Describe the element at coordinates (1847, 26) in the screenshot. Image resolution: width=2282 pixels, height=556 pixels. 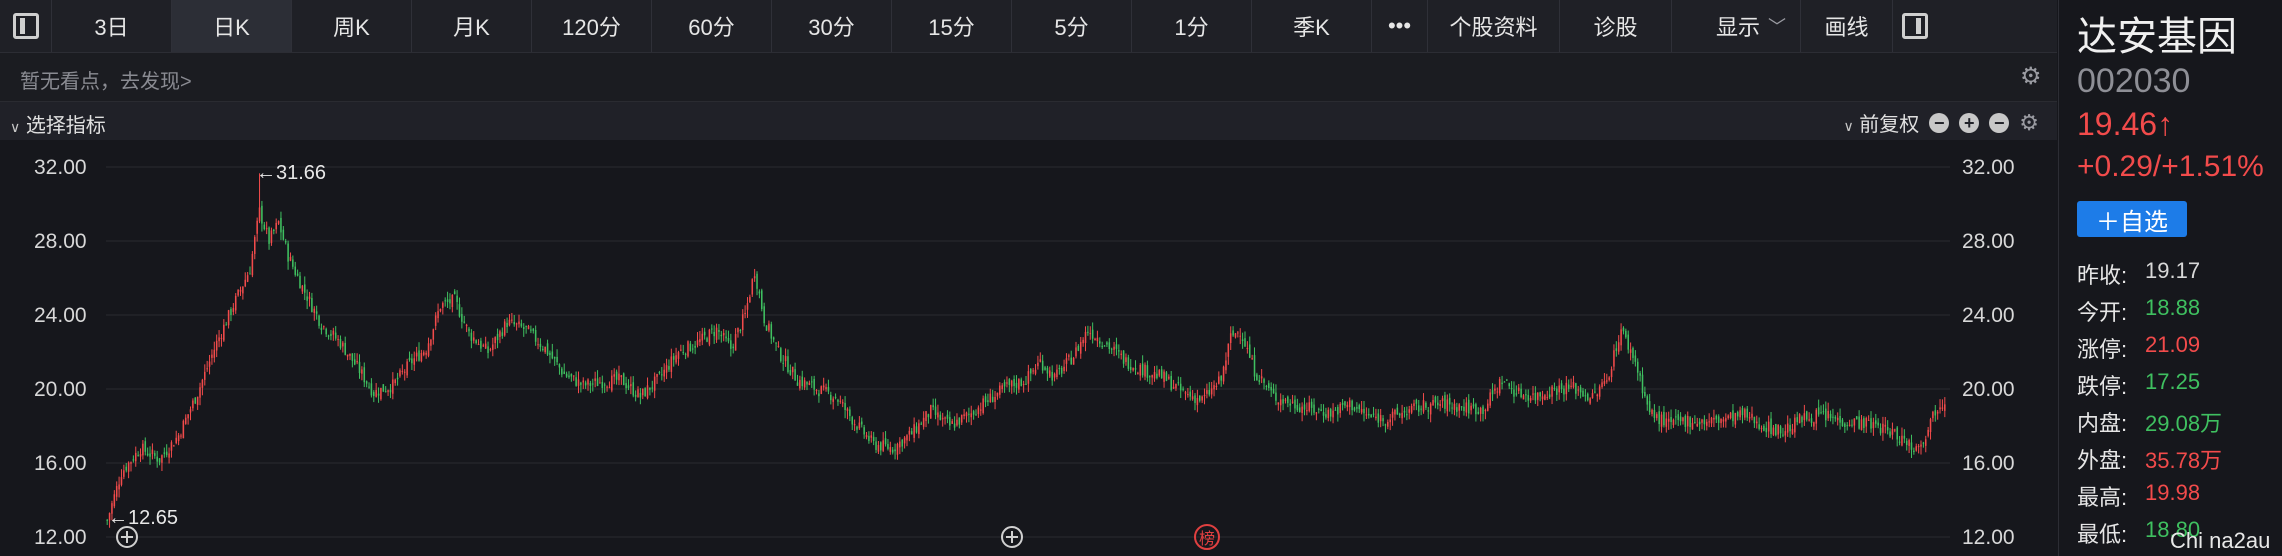
I see `draw-line-button: 画线` at that location.